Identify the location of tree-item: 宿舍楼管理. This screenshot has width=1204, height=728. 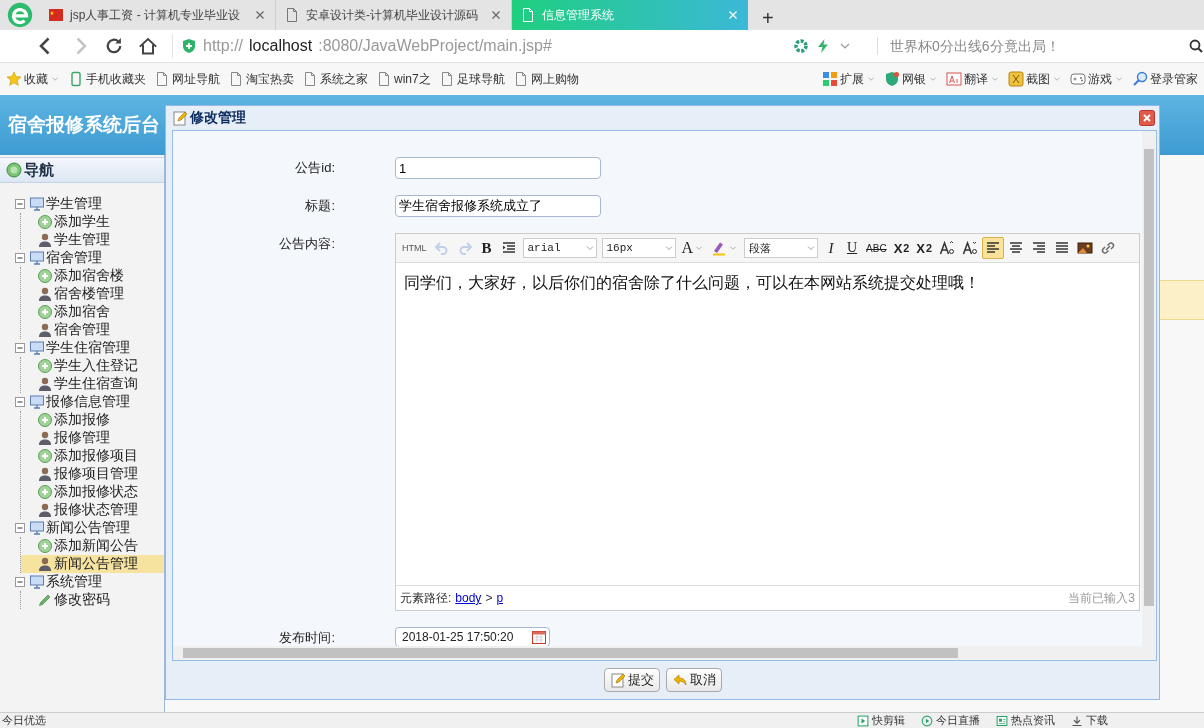
(92, 294).